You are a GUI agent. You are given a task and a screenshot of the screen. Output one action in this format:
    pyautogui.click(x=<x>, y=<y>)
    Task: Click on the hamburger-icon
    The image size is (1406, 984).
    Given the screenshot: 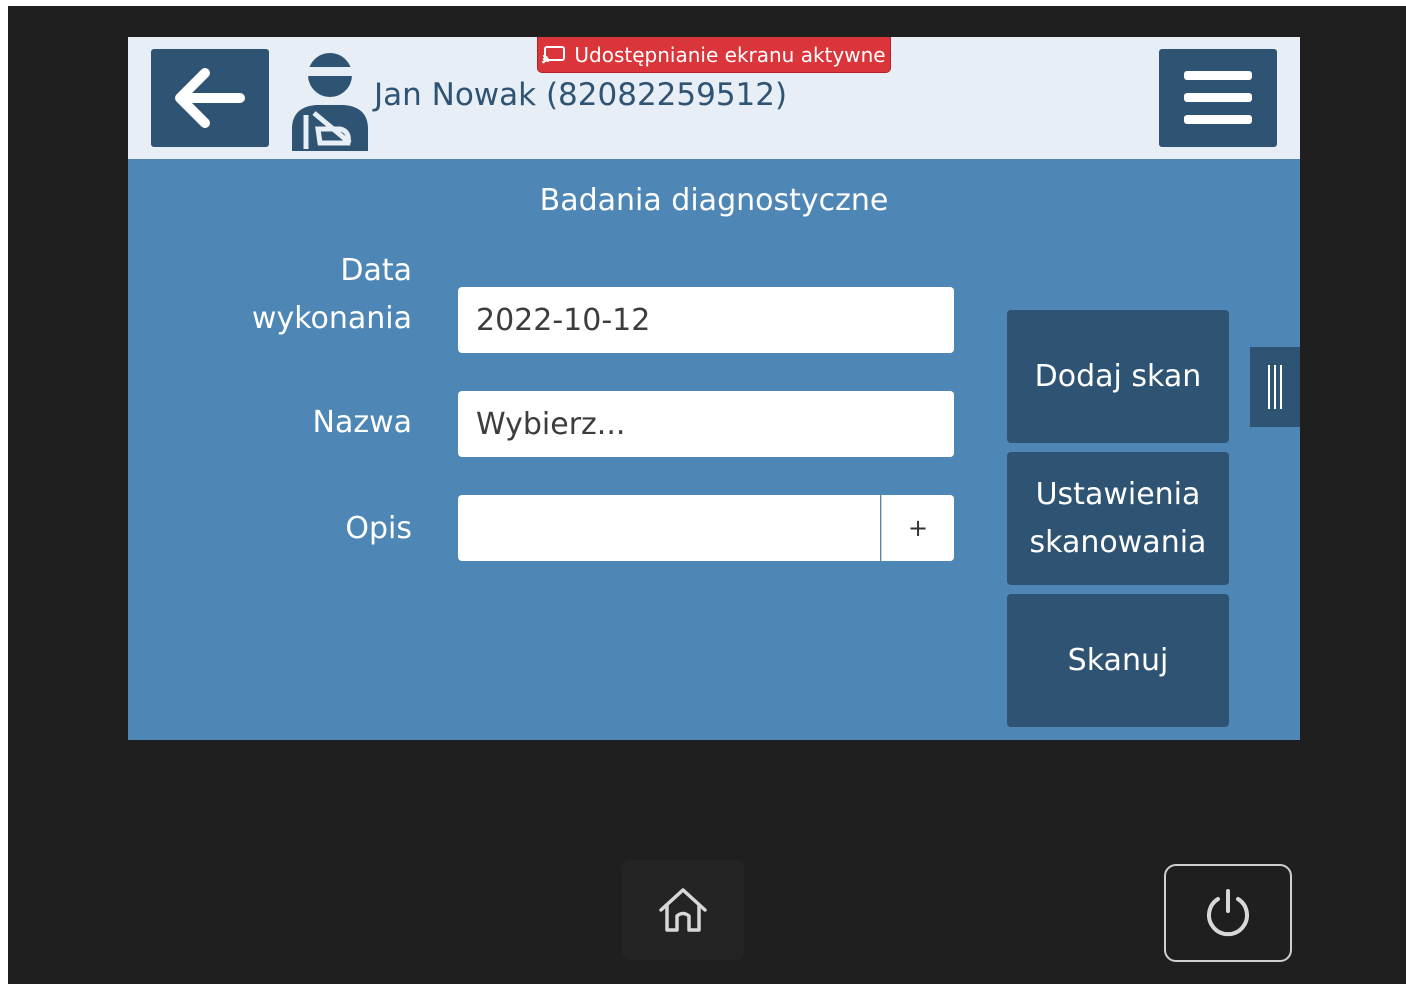 What is the action you would take?
    pyautogui.click(x=1218, y=97)
    